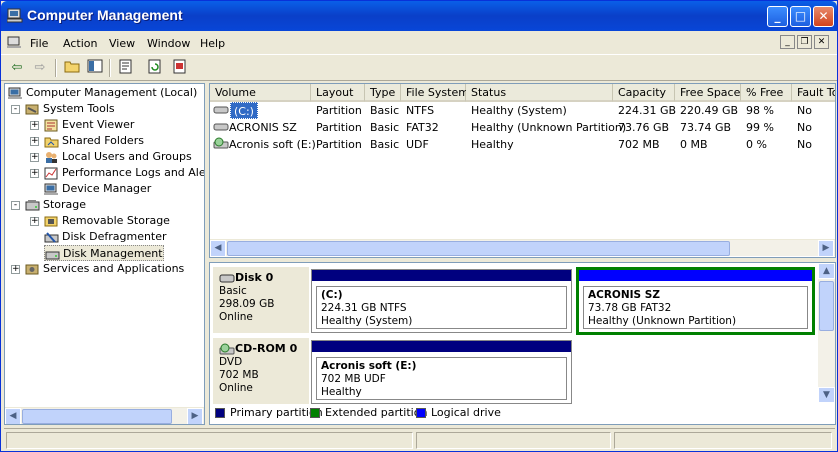 The image size is (838, 452). What do you see at coordinates (777, 16) in the screenshot?
I see `minimize-button: _` at bounding box center [777, 16].